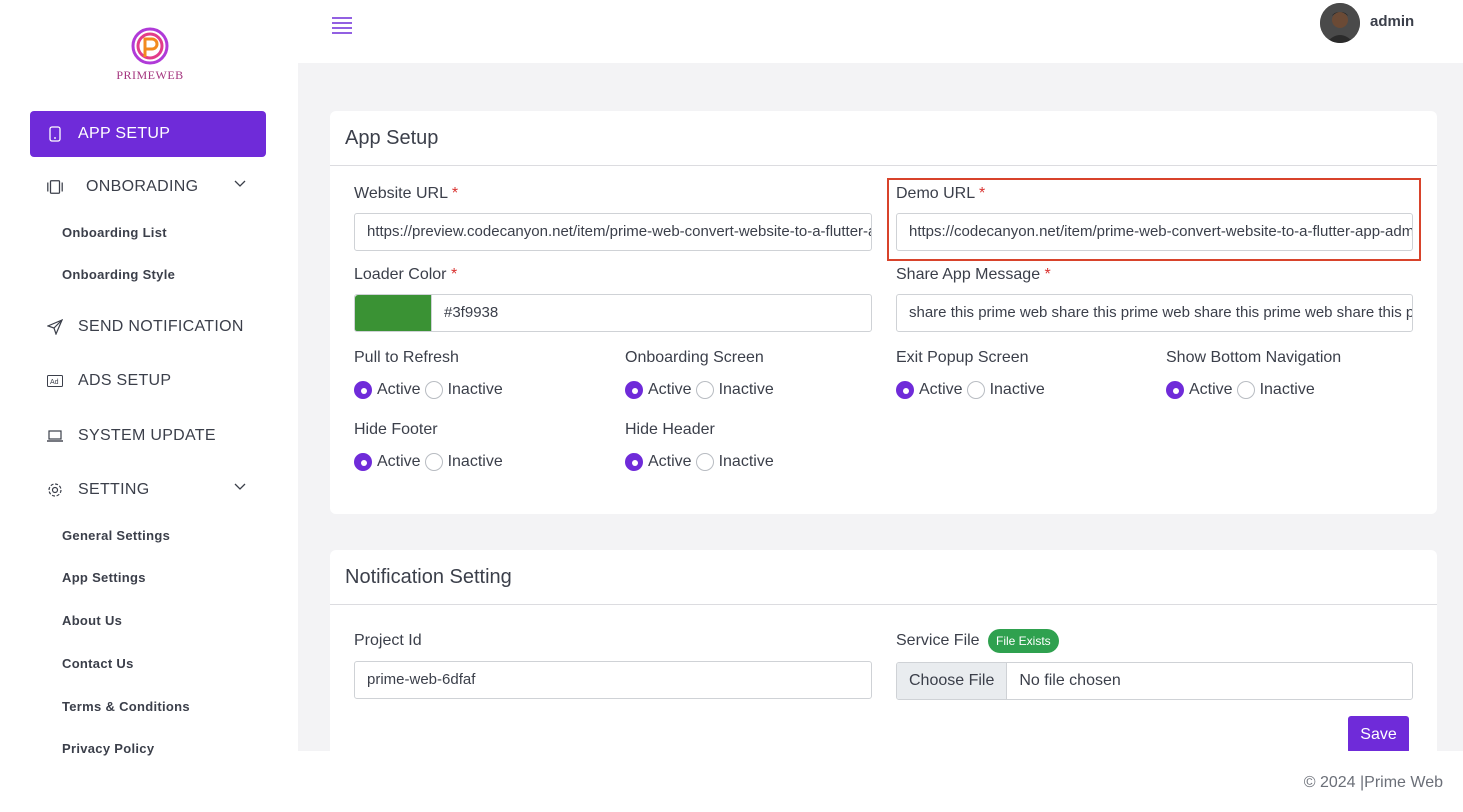 This screenshot has width=1463, height=812. Describe the element at coordinates (388, 640) in the screenshot. I see `project-id-label: Project Id` at that location.